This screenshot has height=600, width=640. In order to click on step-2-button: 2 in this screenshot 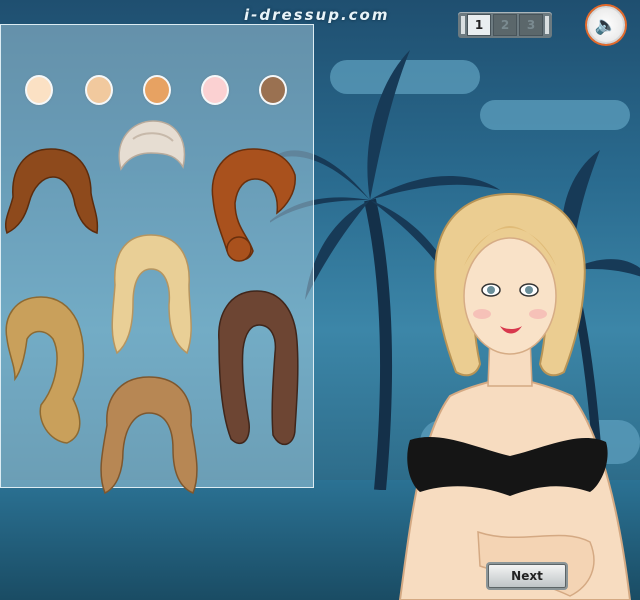, I will do `click(505, 25)`.